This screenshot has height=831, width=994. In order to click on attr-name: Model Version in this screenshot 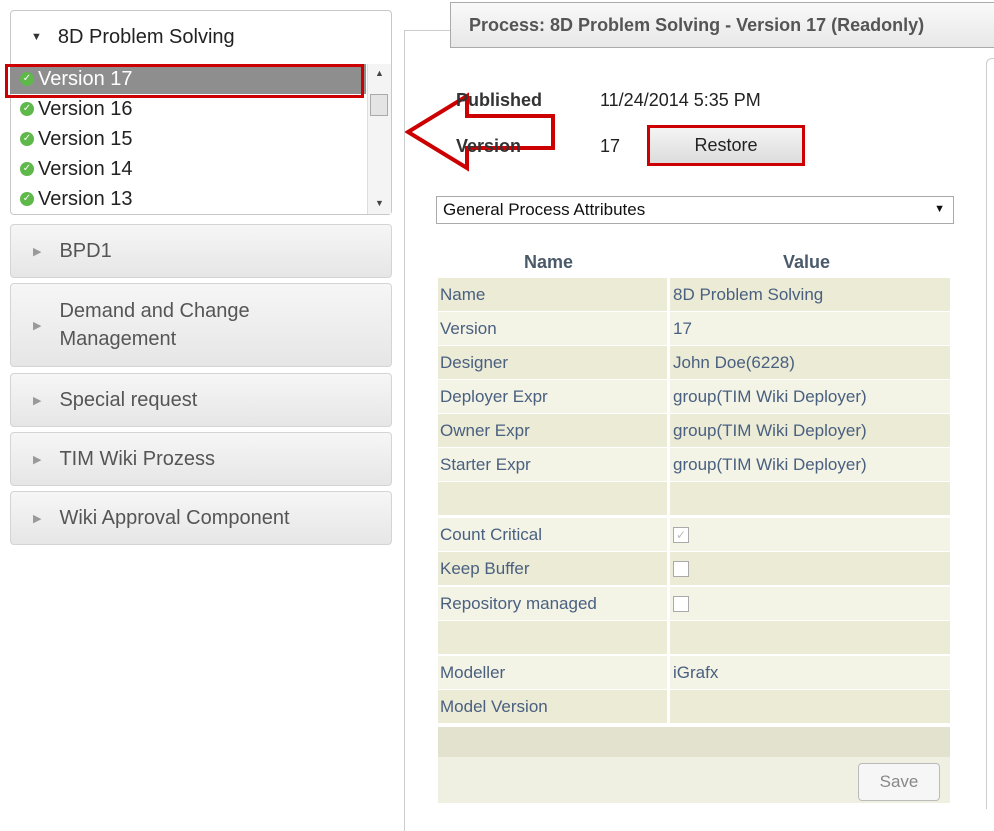, I will do `click(552, 706)`.